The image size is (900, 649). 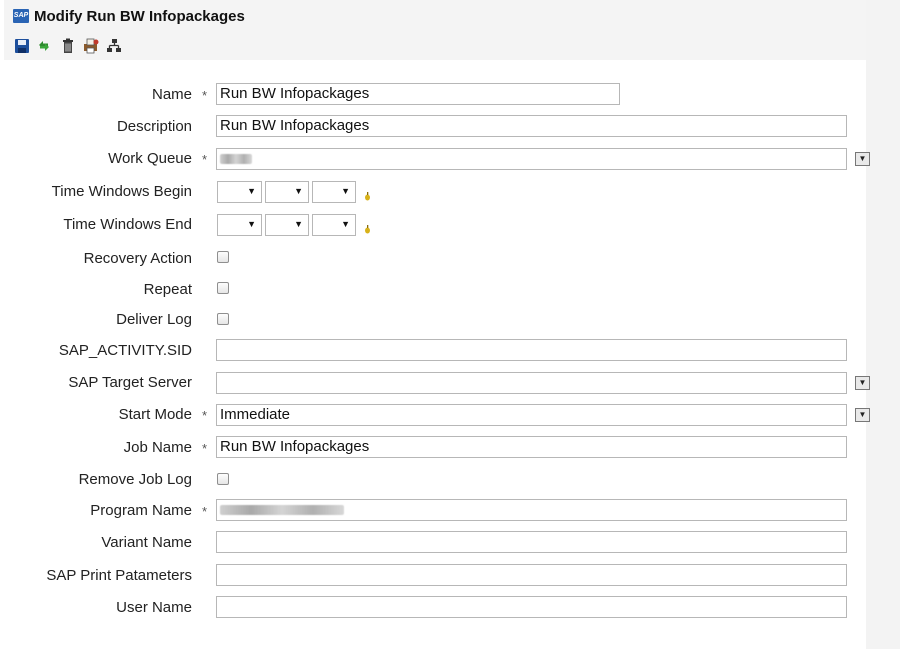 What do you see at coordinates (531, 607) in the screenshot?
I see `user-name-field` at bounding box center [531, 607].